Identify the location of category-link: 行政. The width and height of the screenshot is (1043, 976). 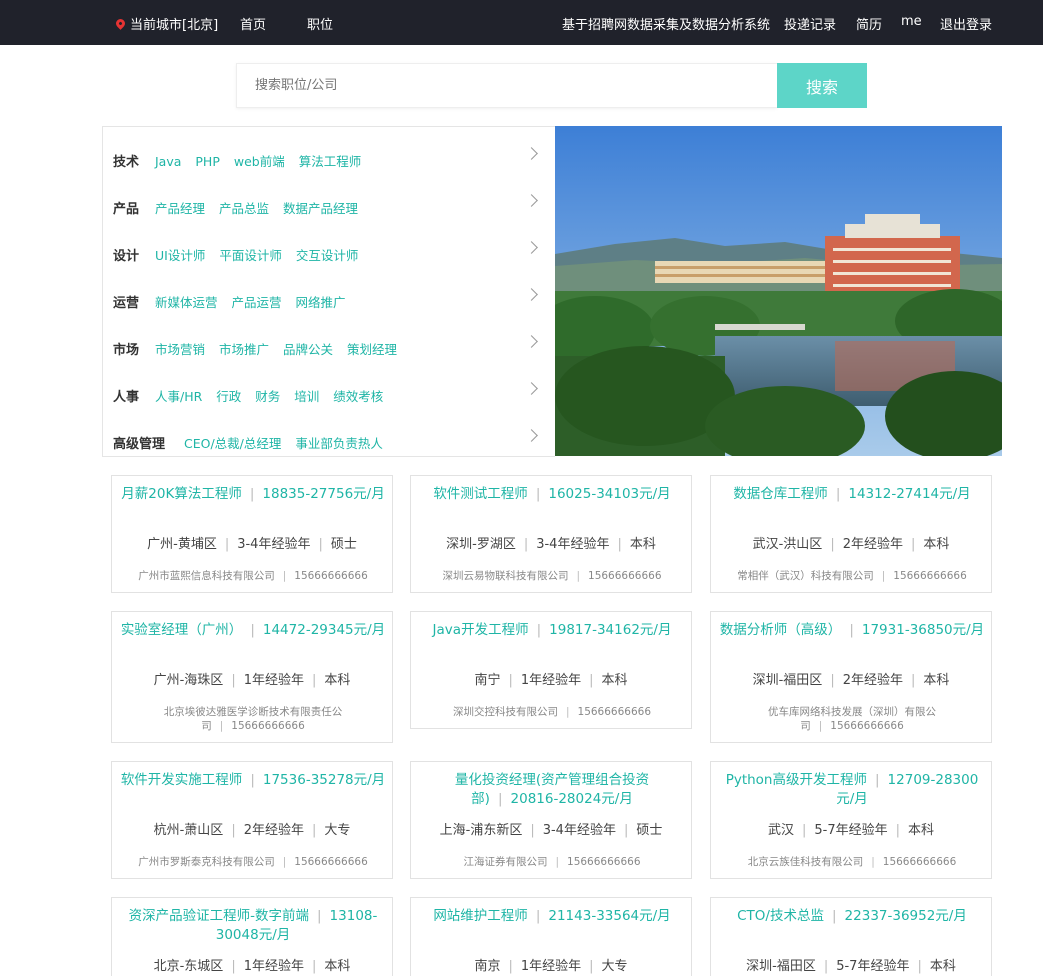
(228, 396).